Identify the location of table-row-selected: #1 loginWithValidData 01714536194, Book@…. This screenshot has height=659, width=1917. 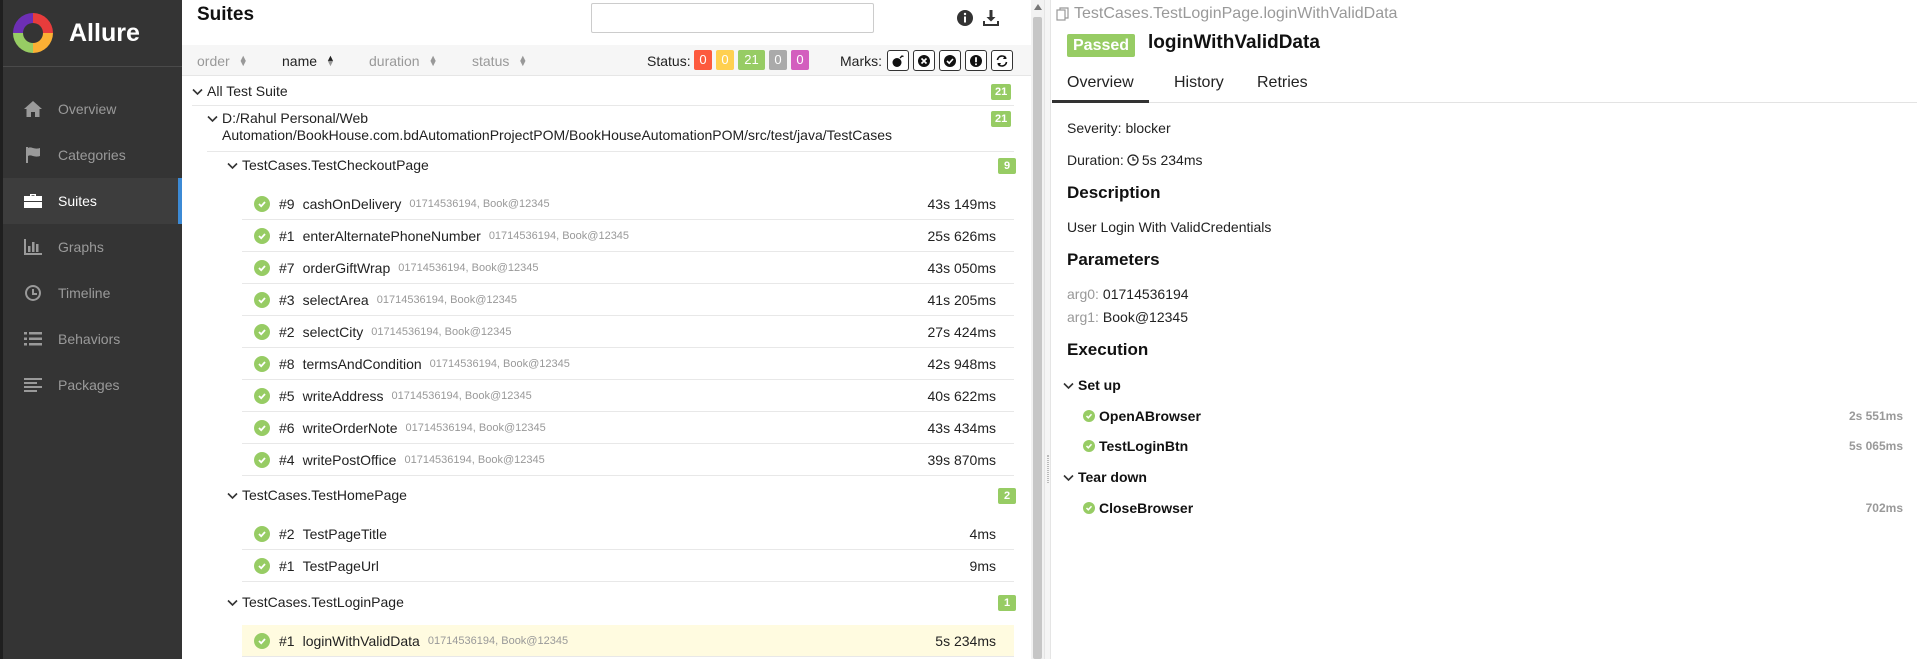
(628, 641).